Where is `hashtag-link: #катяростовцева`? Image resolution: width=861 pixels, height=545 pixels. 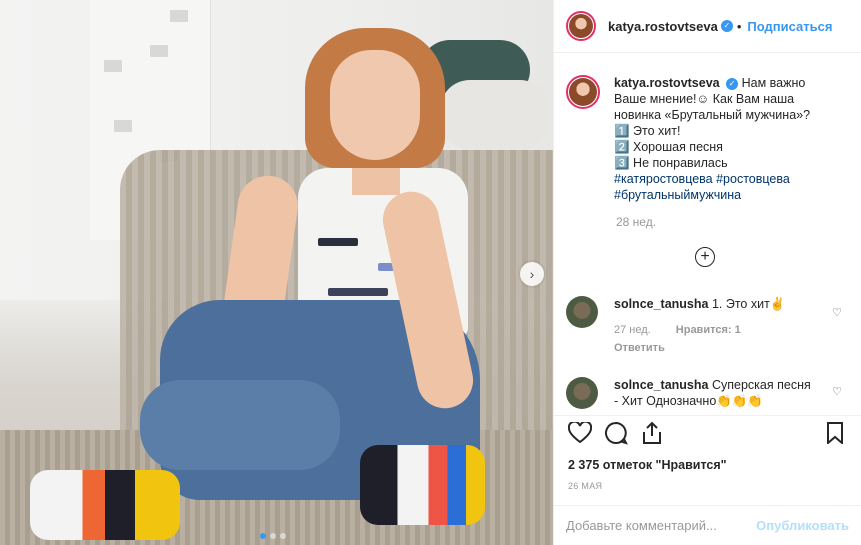
hashtag-link: #катяростовцева is located at coordinates (663, 179).